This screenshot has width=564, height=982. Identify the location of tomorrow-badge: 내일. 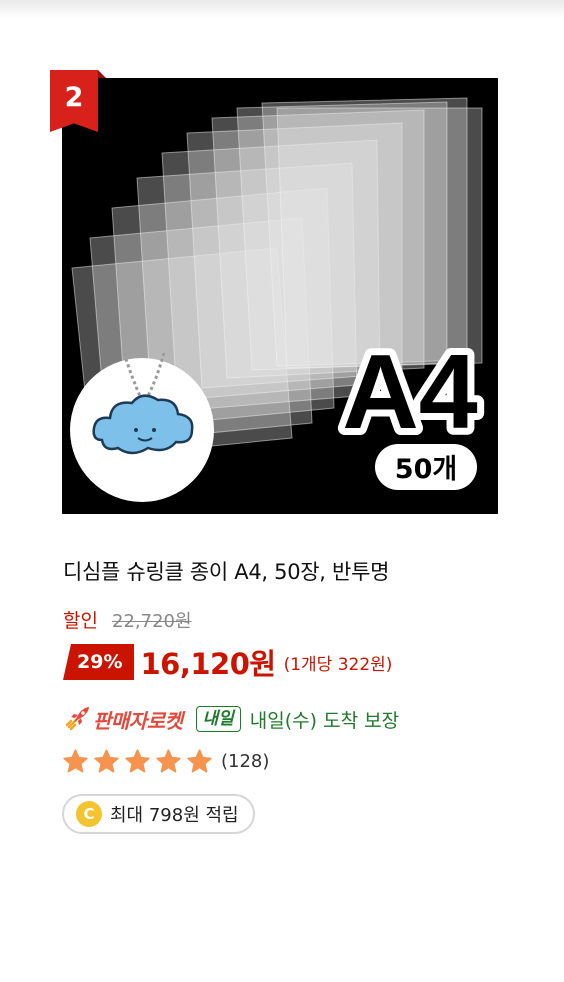
(218, 719).